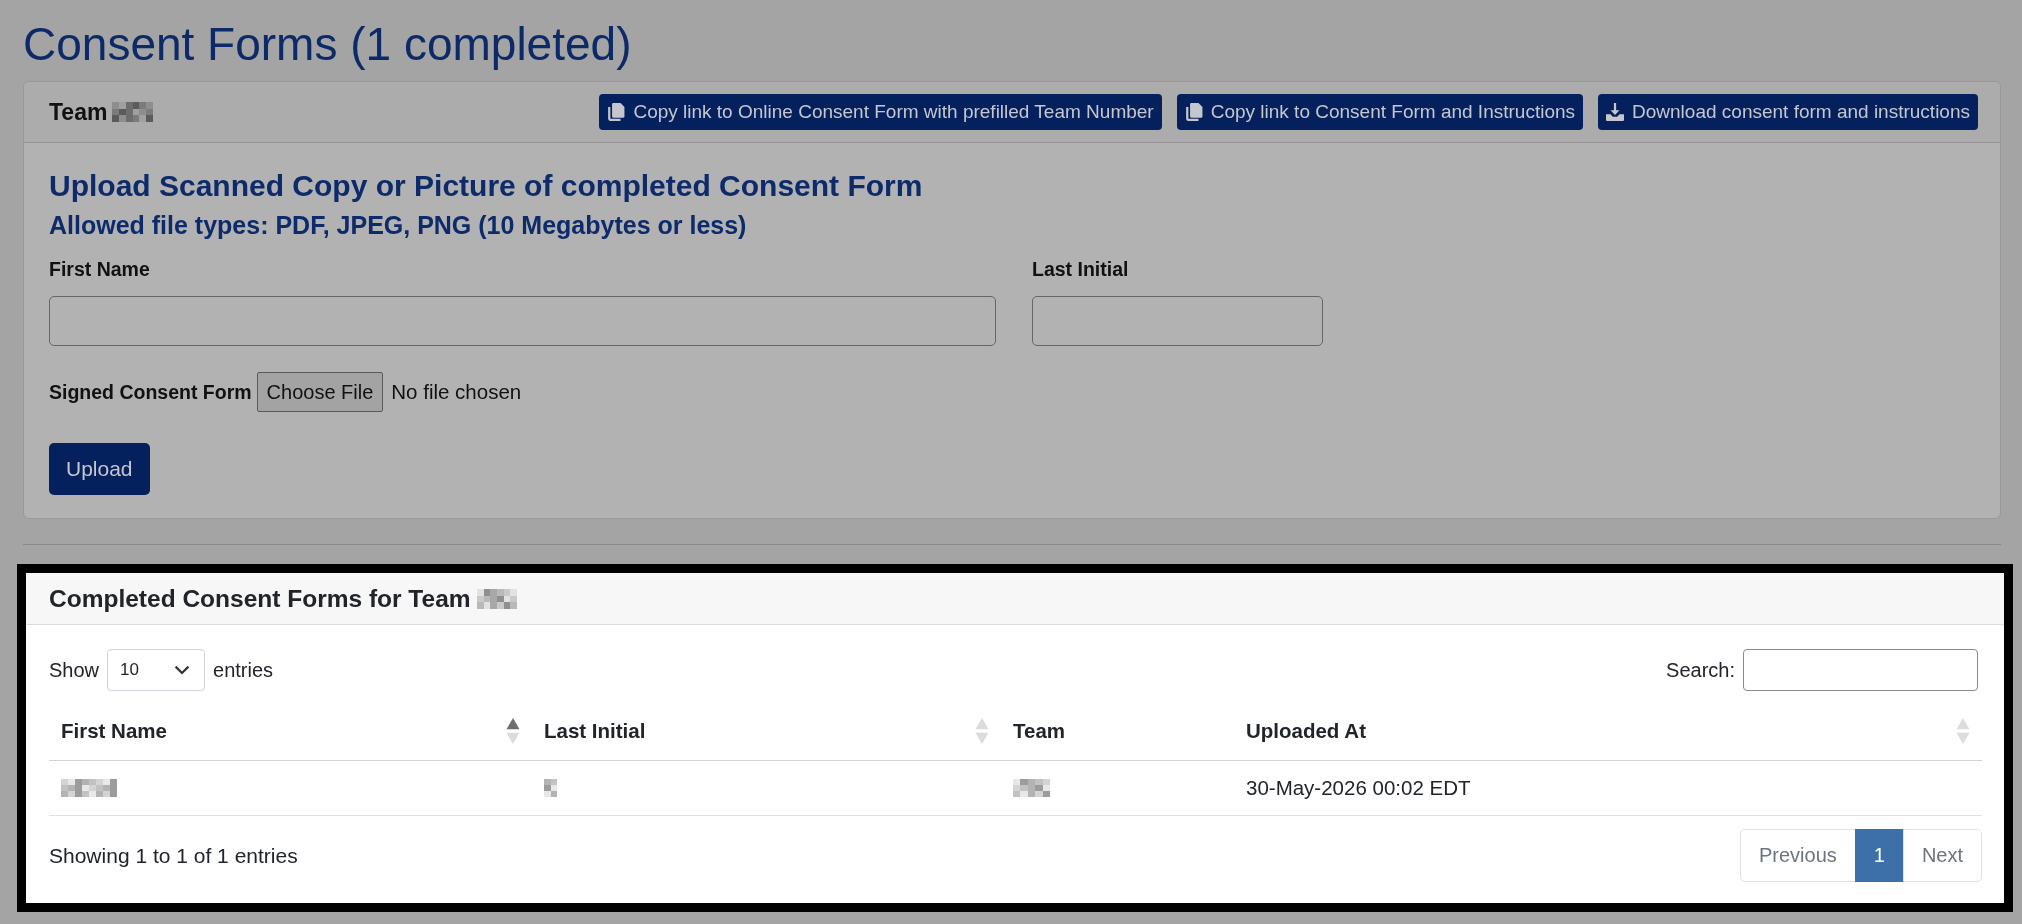 The height and width of the screenshot is (924, 2022). Describe the element at coordinates (327, 44) in the screenshot. I see `page-title: Consent Forms (1 completed)` at that location.